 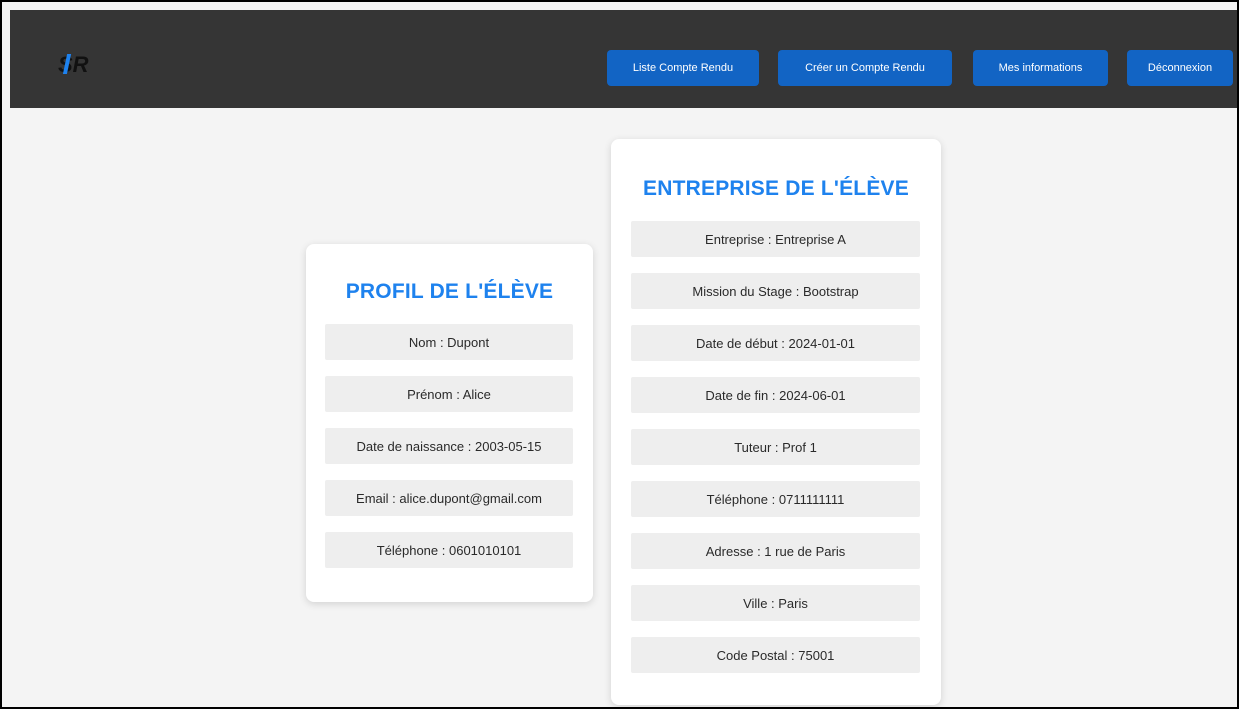 I want to click on company-field-start-date: Date de début : 2024-01-01, so click(x=775, y=343).